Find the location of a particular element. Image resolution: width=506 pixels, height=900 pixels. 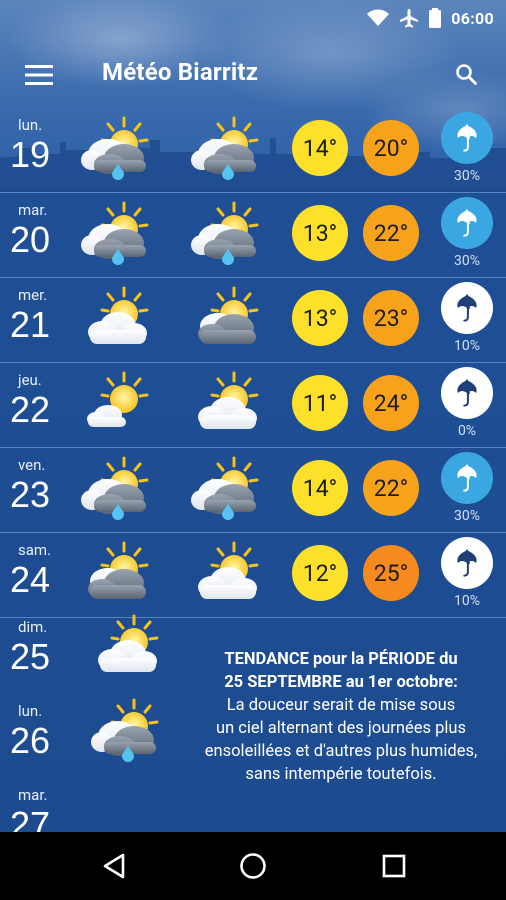

day-name: dim. is located at coordinates (33, 627).